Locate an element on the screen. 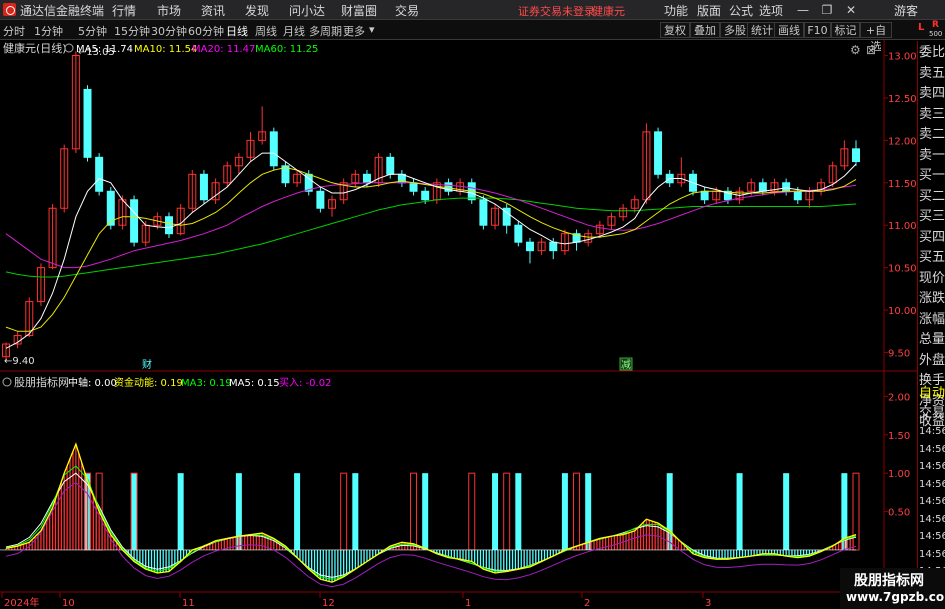  quote-label: 委比 is located at coordinates (932, 52).